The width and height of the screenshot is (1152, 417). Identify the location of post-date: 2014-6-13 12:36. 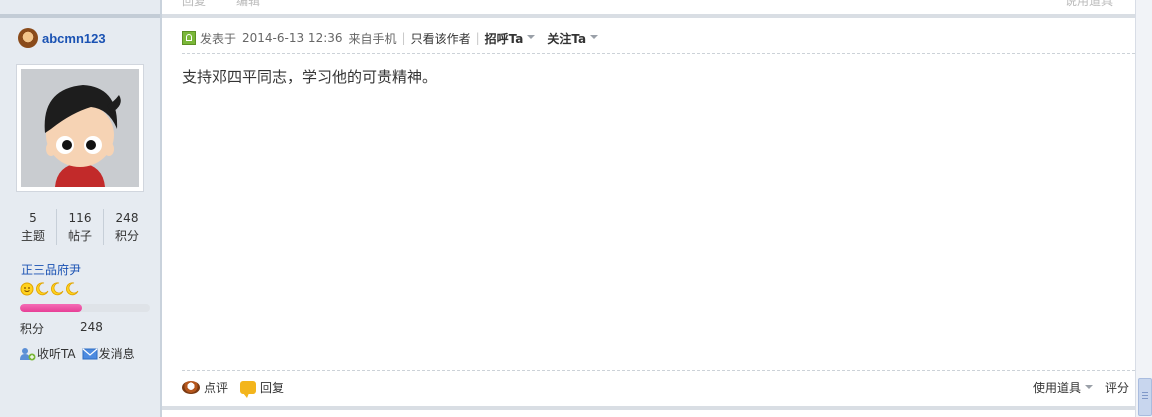
(292, 38).